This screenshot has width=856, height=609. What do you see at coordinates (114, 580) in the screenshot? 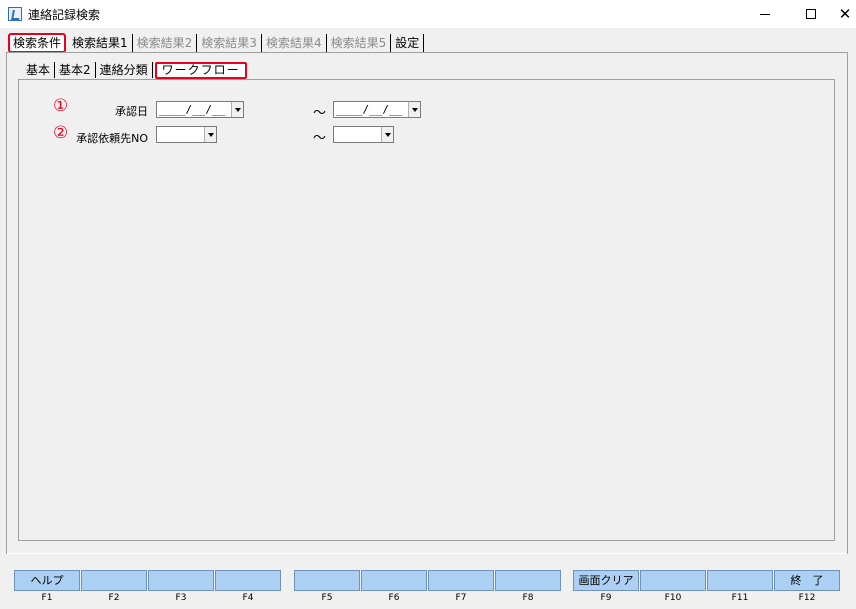
I see `f2-button` at bounding box center [114, 580].